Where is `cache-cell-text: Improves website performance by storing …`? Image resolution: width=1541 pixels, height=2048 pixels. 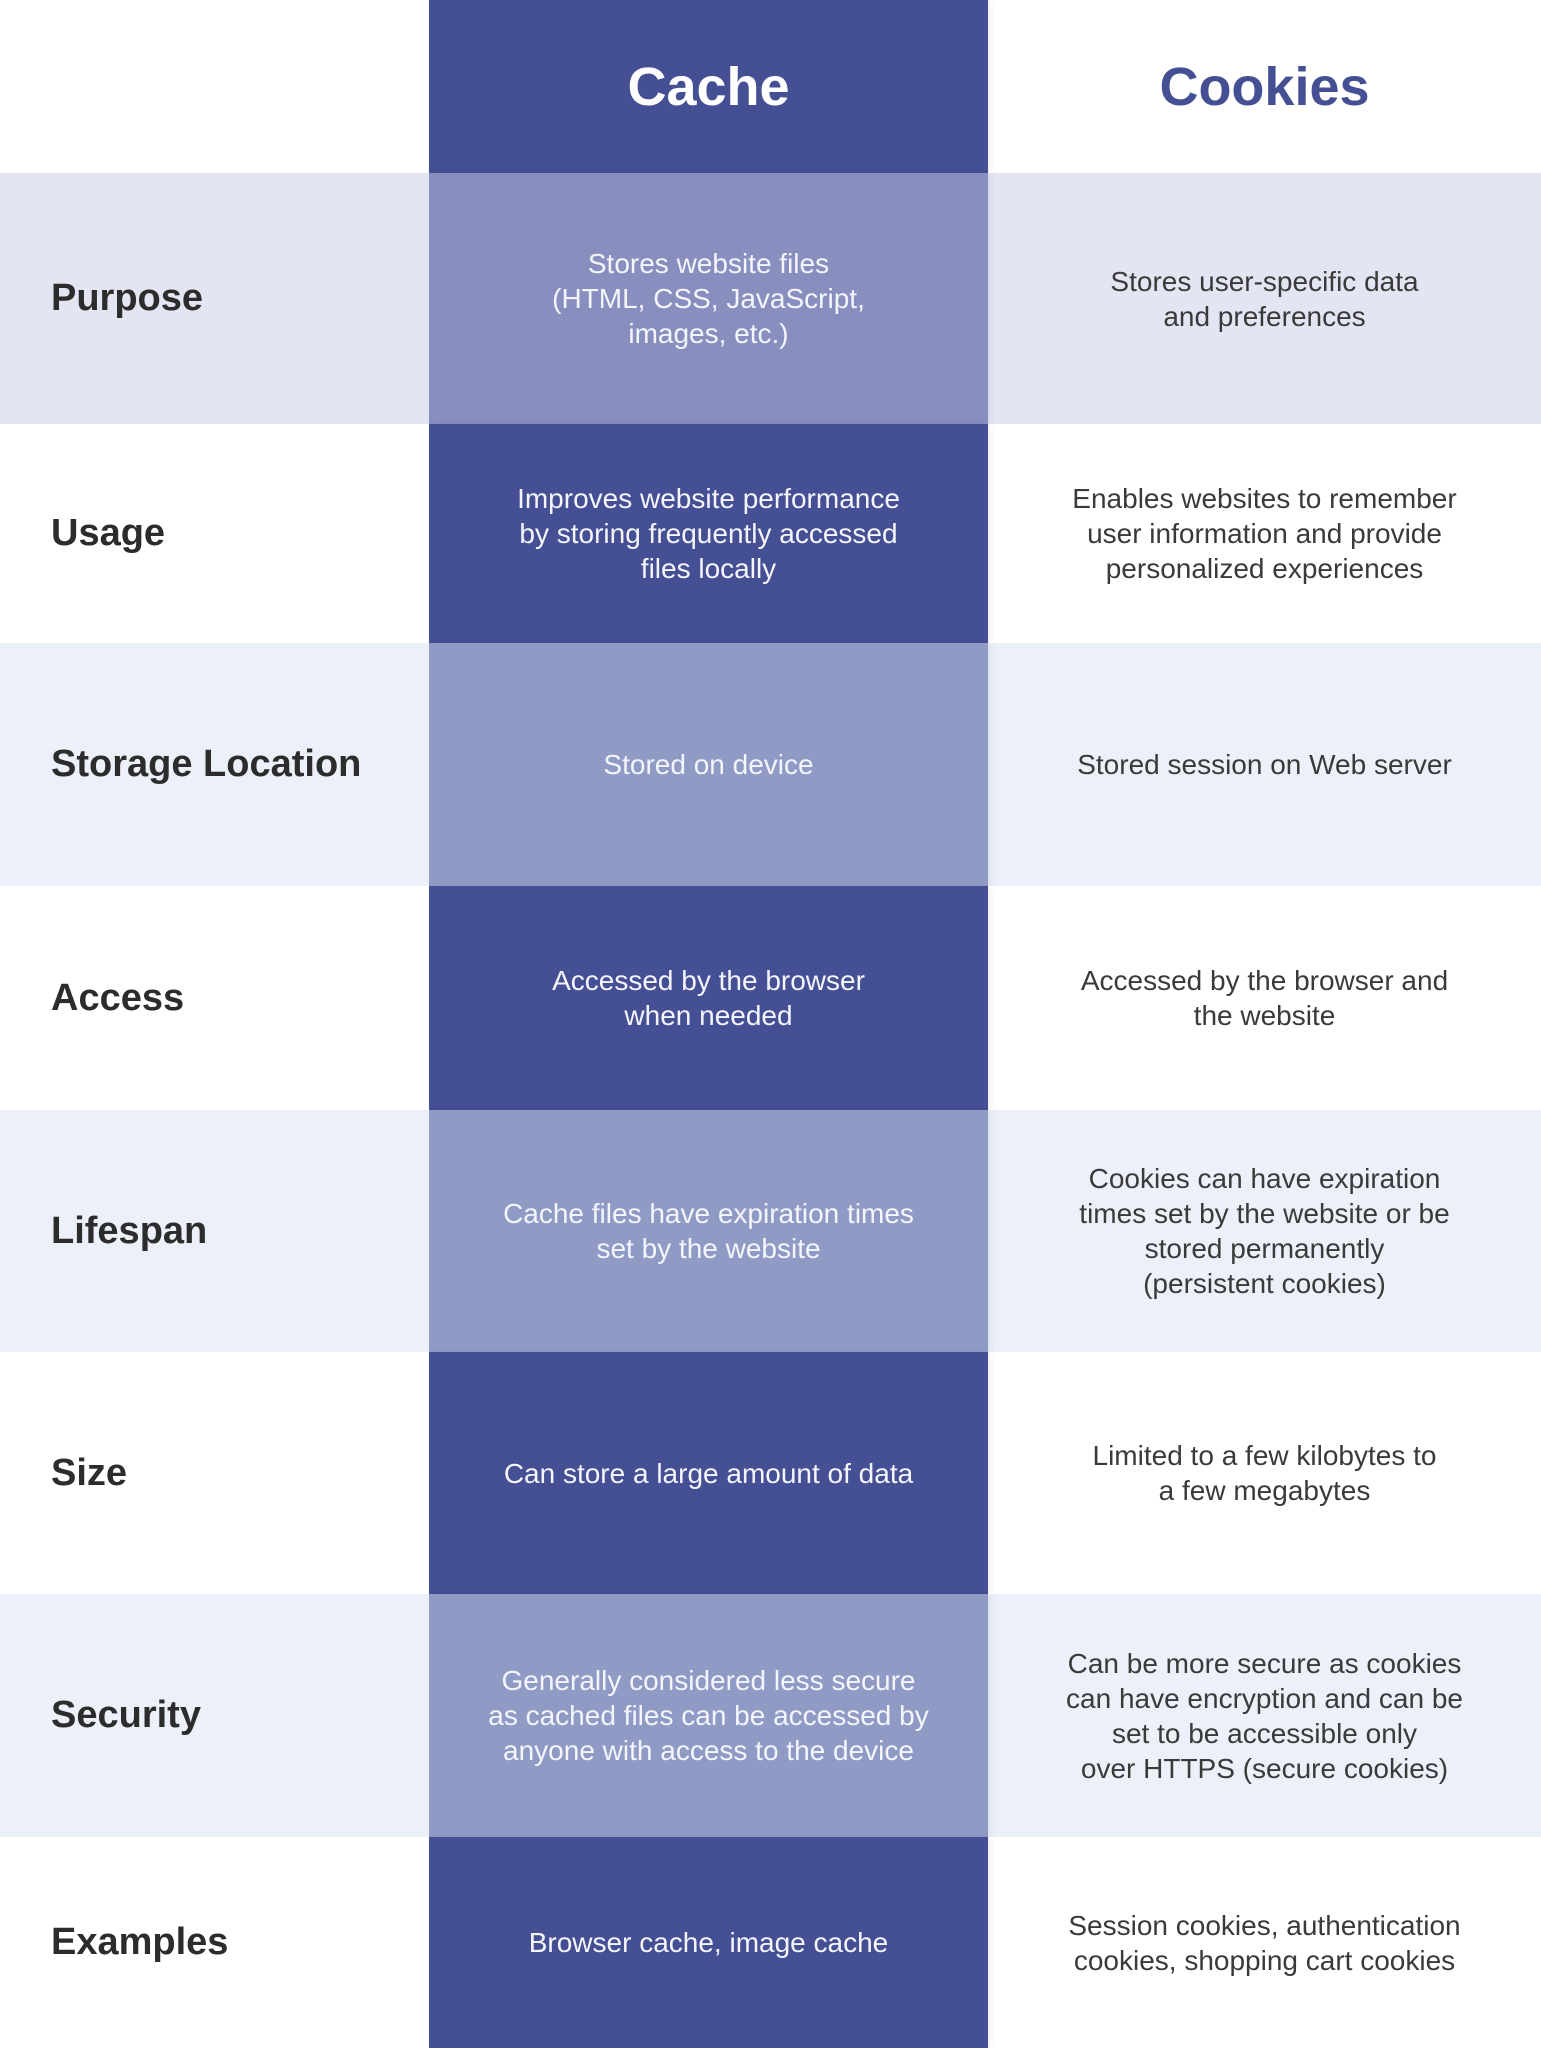 cache-cell-text: Improves website performance by storing … is located at coordinates (708, 533).